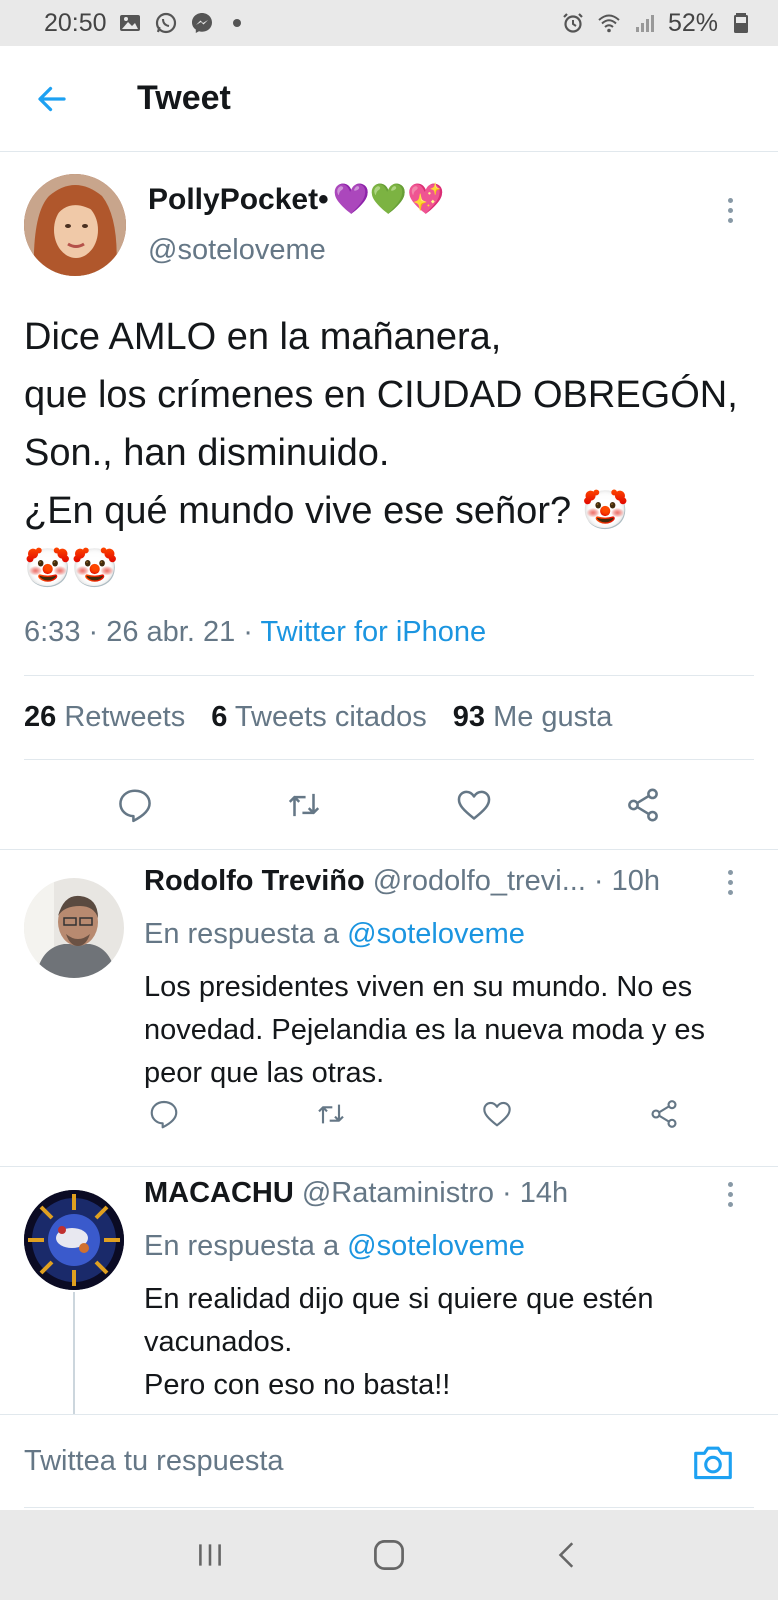  What do you see at coordinates (74, 1353) in the screenshot?
I see `thread-line` at bounding box center [74, 1353].